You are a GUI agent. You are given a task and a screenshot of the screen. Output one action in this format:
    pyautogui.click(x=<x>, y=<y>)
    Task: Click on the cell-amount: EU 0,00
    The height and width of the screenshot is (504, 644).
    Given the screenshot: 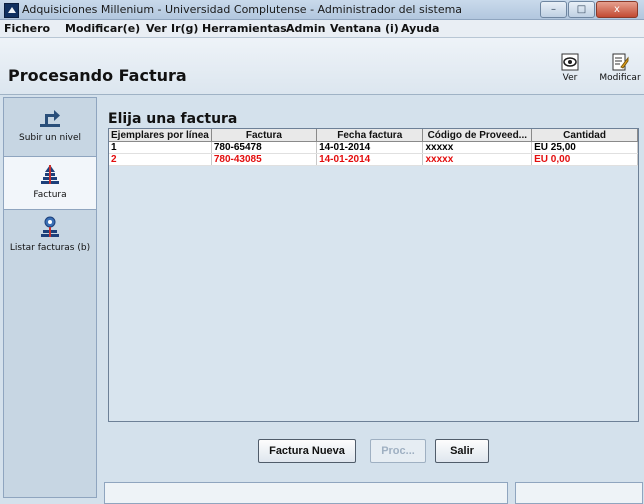 What is the action you would take?
    pyautogui.click(x=584, y=159)
    